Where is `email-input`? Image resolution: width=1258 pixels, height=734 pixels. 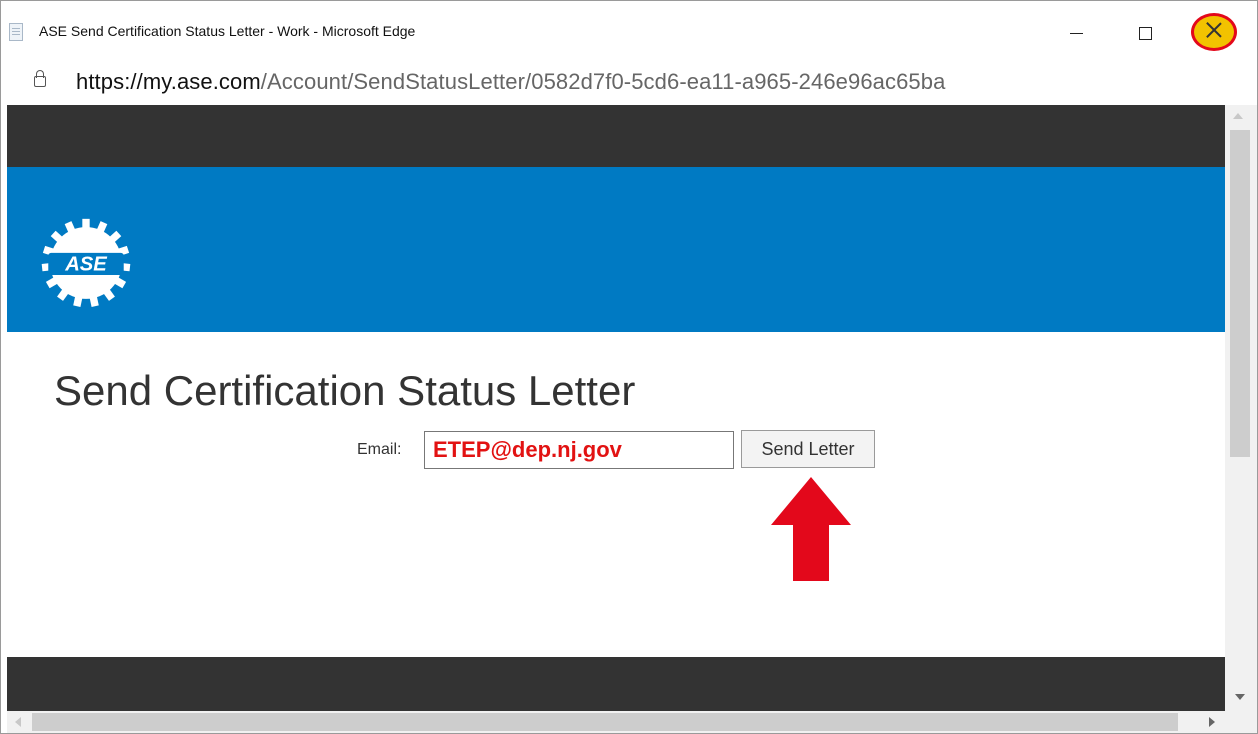 email-input is located at coordinates (579, 450).